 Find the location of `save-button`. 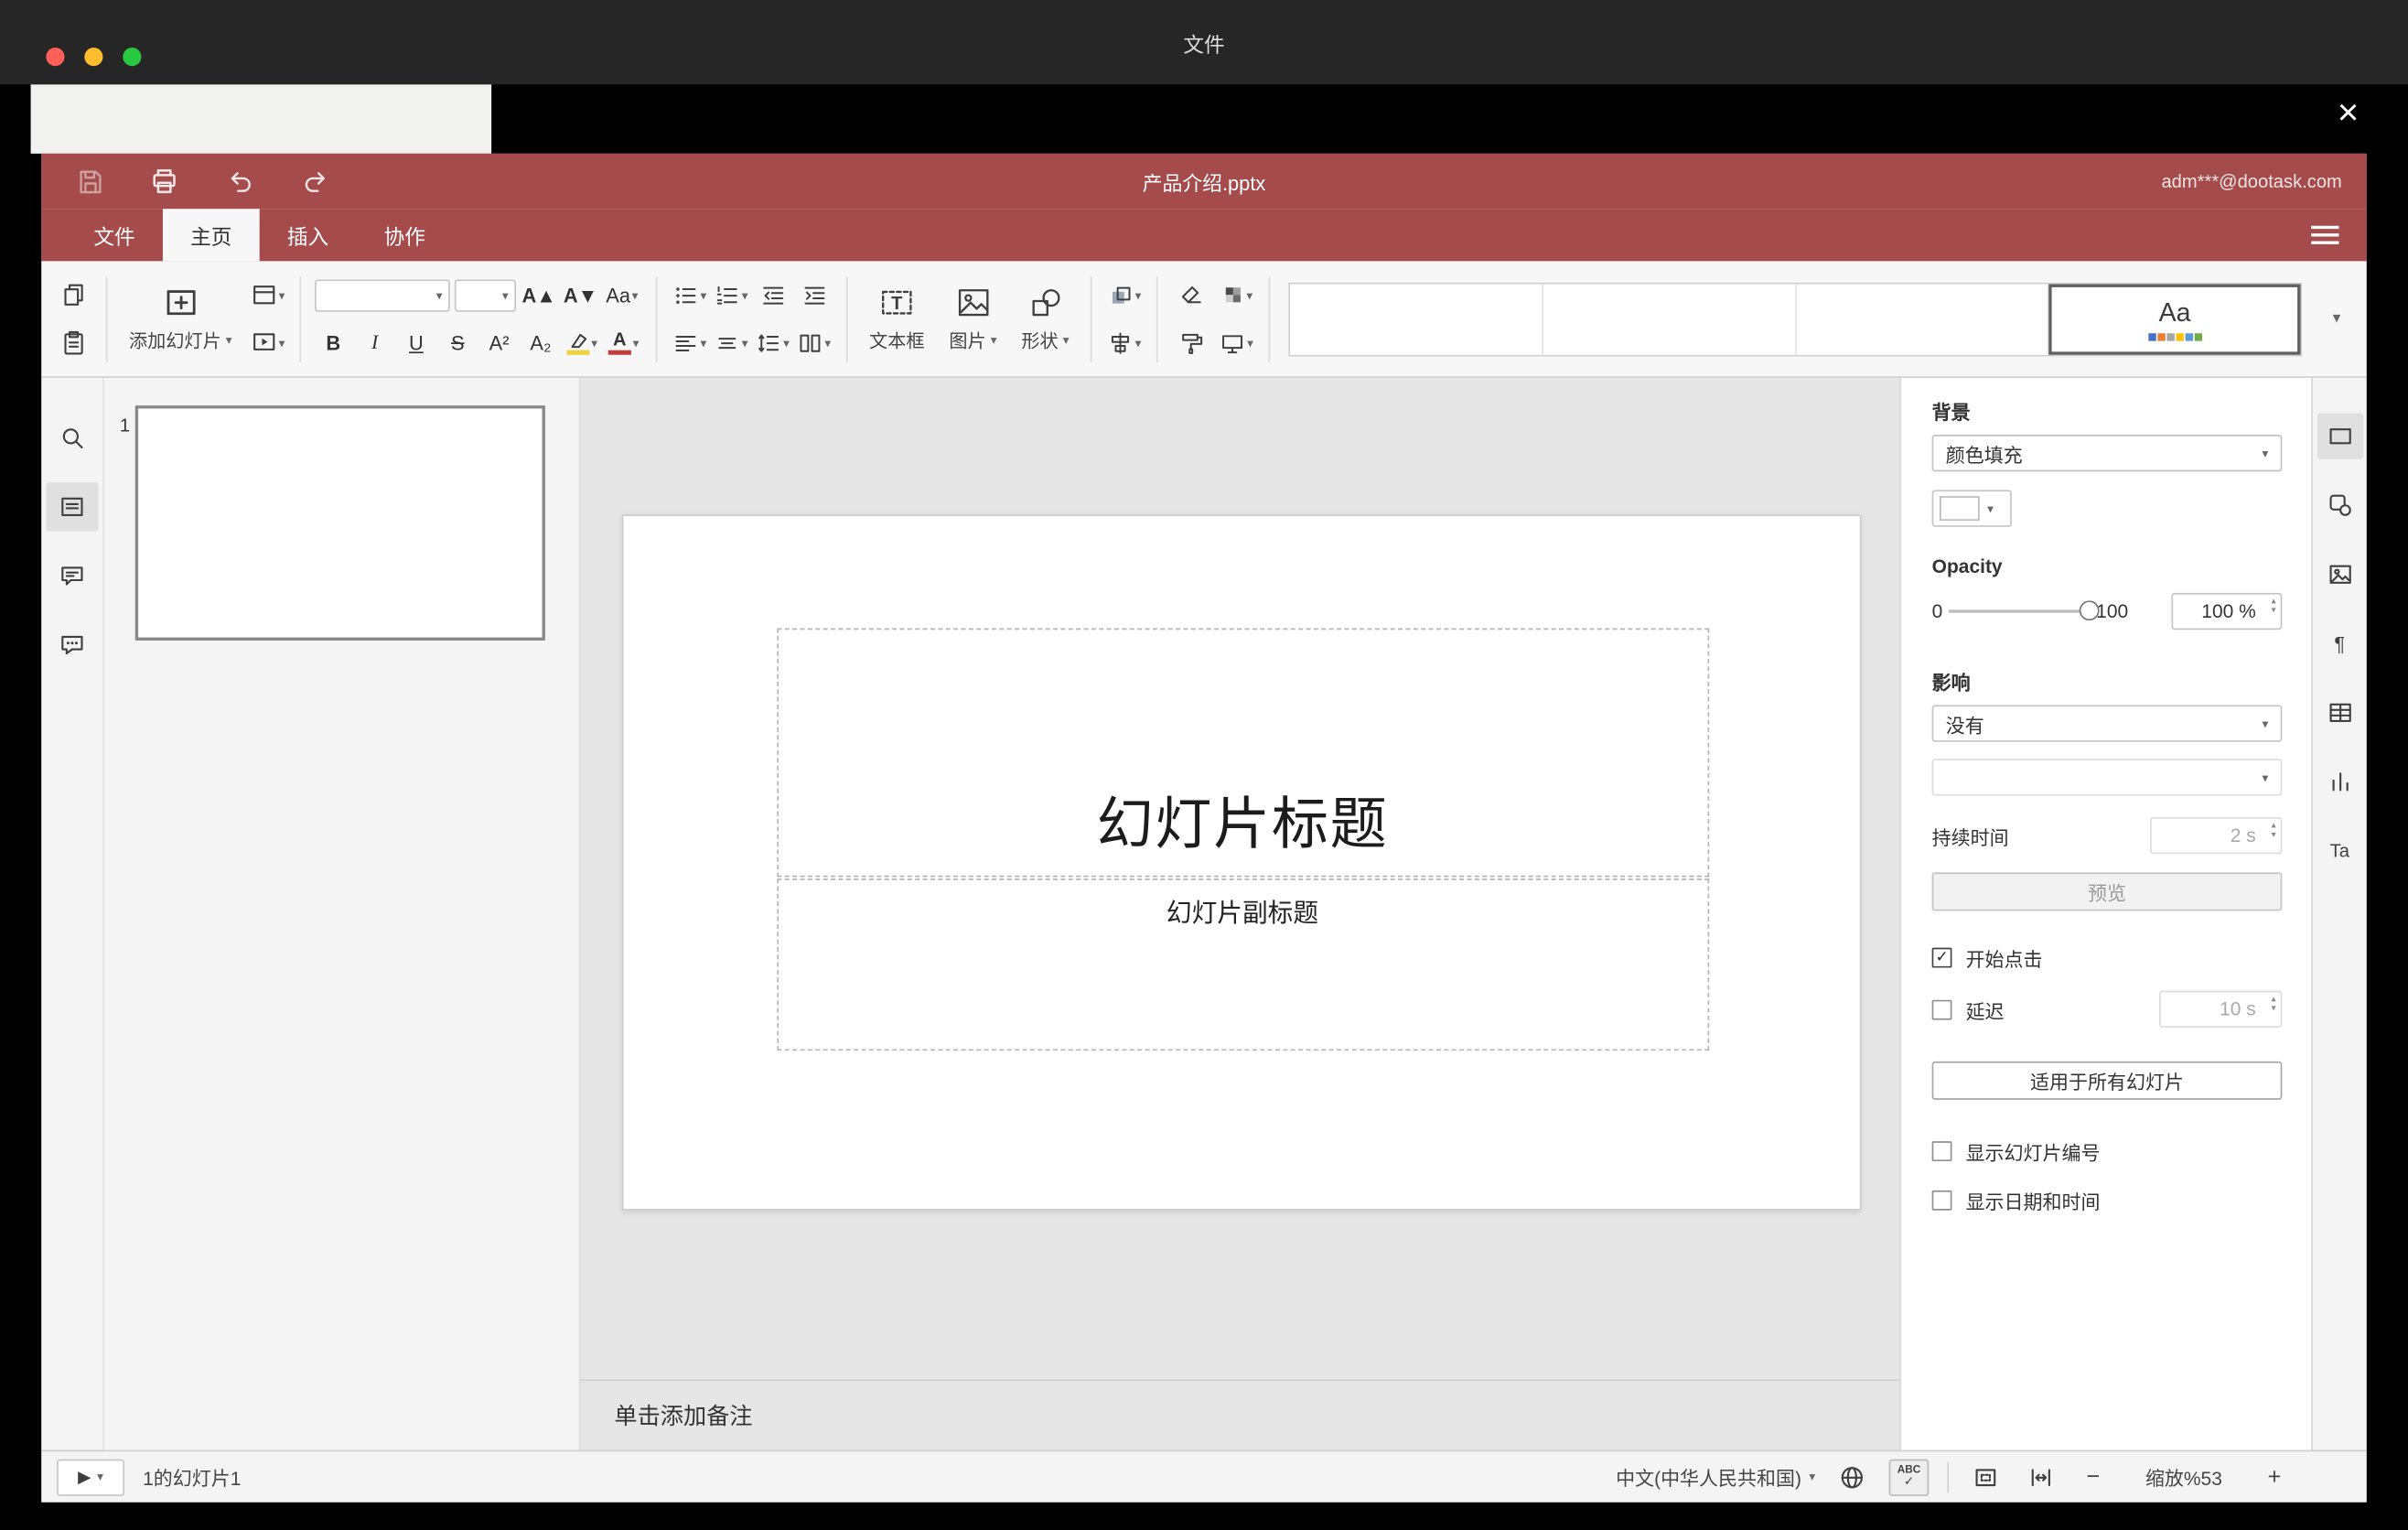

save-button is located at coordinates (89, 181).